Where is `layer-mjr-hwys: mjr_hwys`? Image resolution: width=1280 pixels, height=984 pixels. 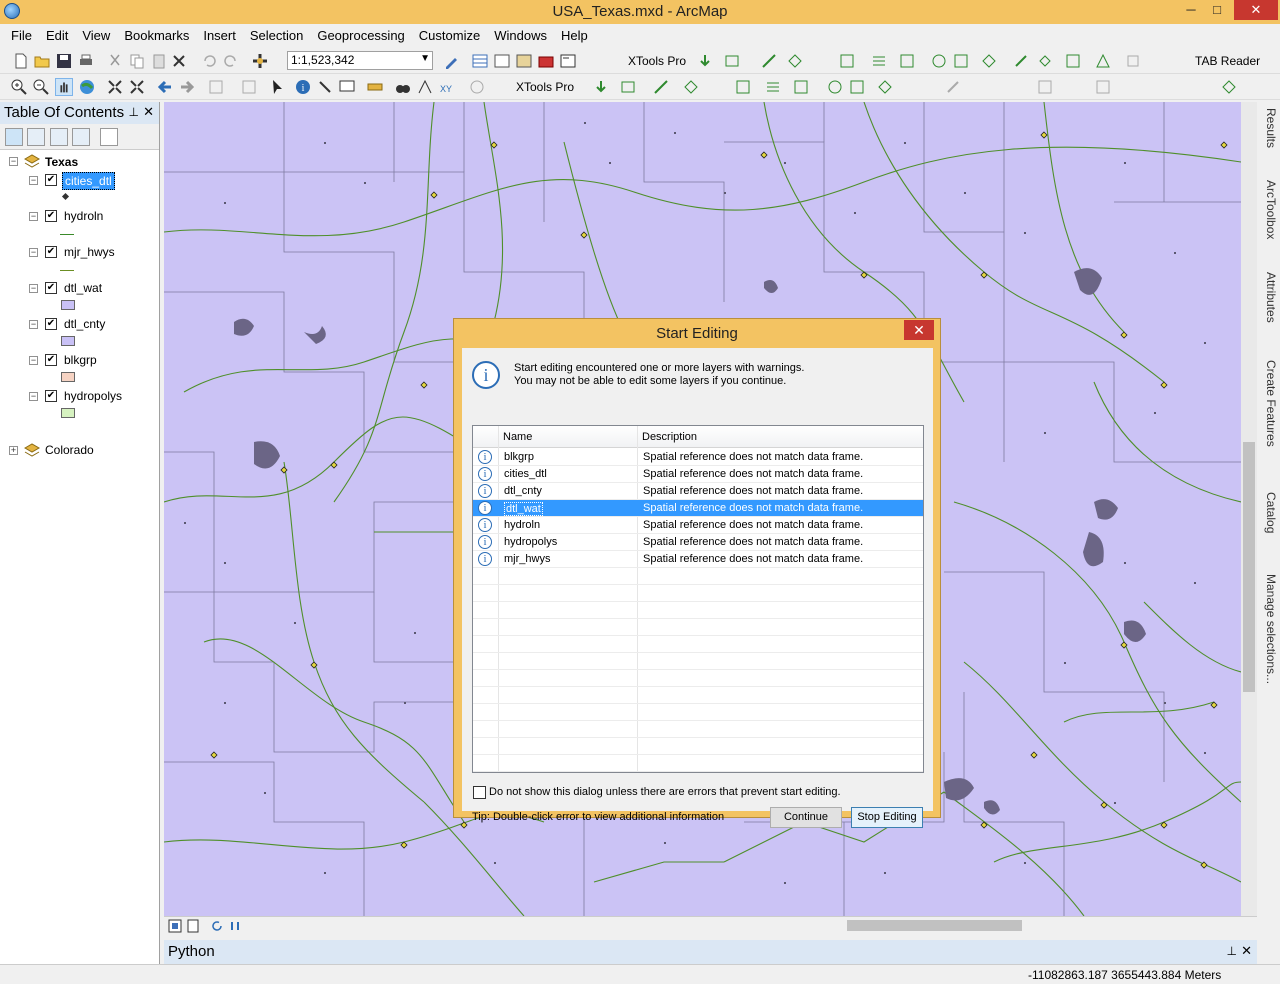 layer-mjr-hwys: mjr_hwys is located at coordinates (89, 252).